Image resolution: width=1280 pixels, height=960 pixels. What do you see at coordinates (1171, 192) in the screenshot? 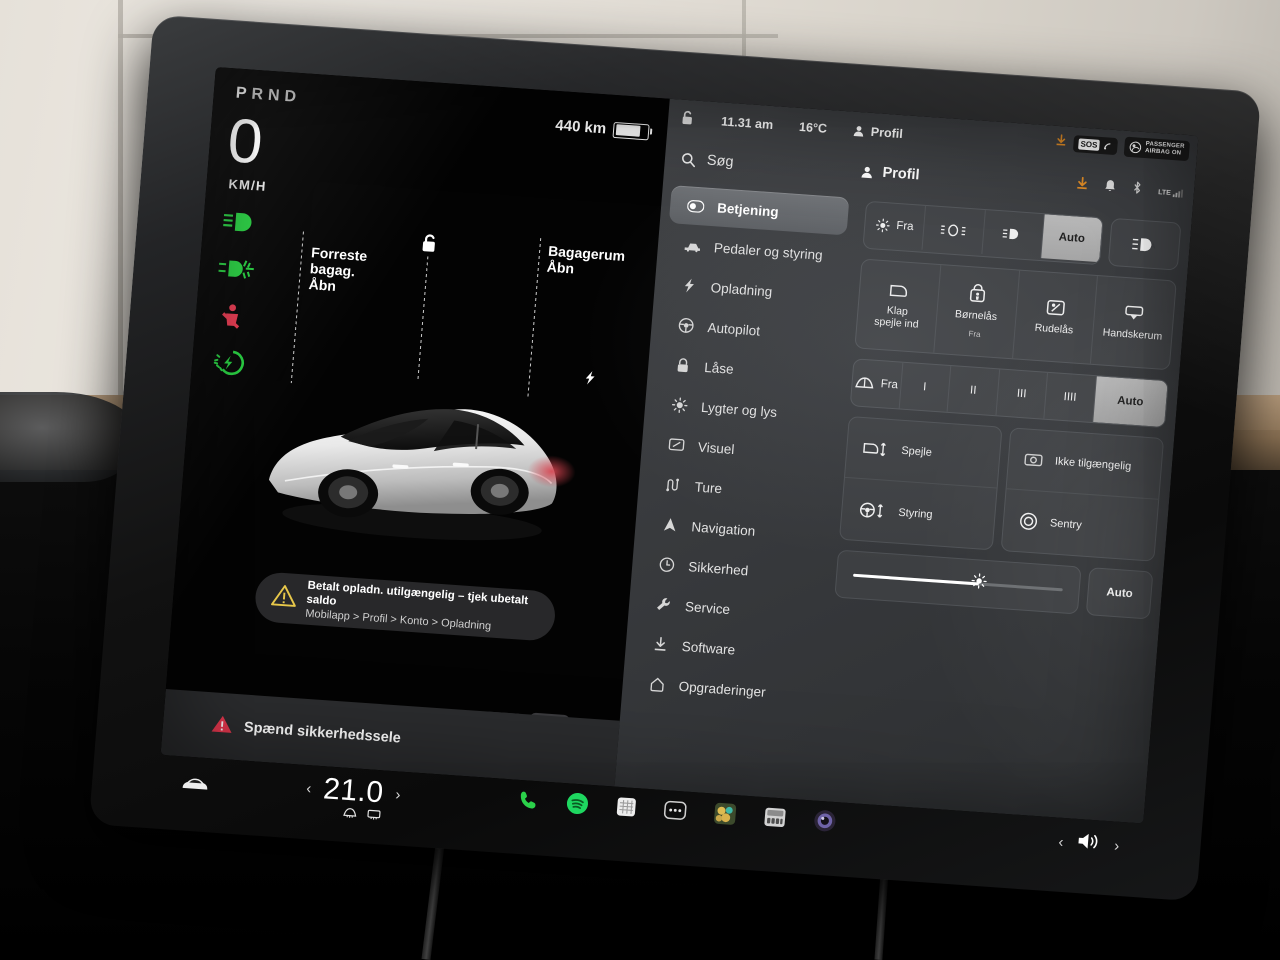
I see `lte-signal-icon: LTE` at bounding box center [1171, 192].